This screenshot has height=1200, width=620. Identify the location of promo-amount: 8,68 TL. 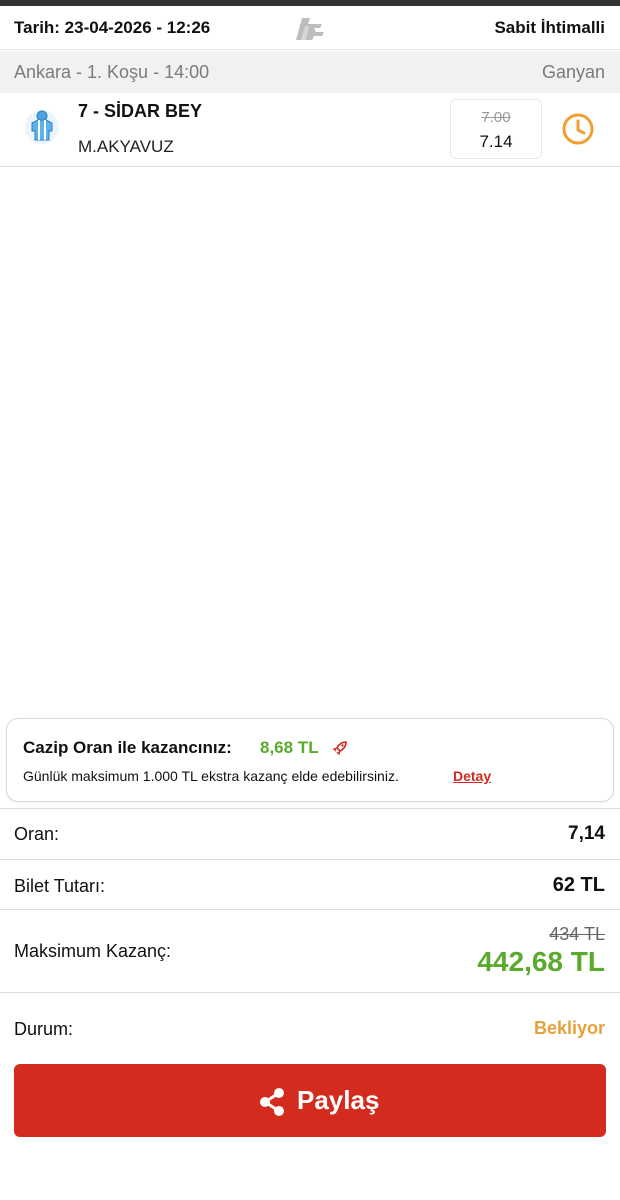
(289, 747).